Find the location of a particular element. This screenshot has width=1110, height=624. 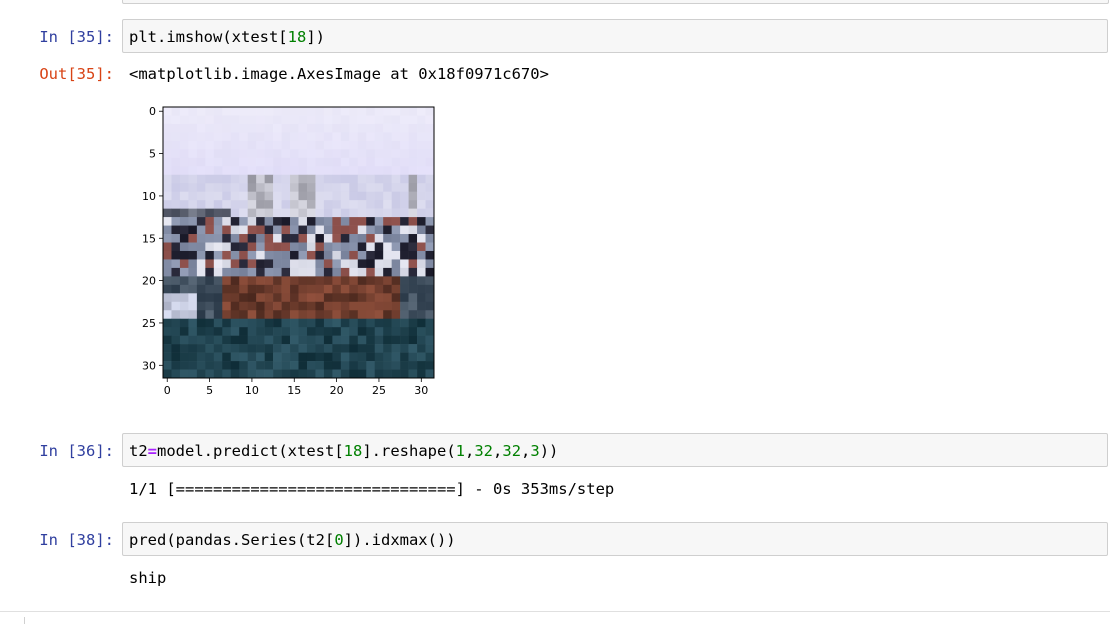

cell-separator is located at coordinates (555, 611).